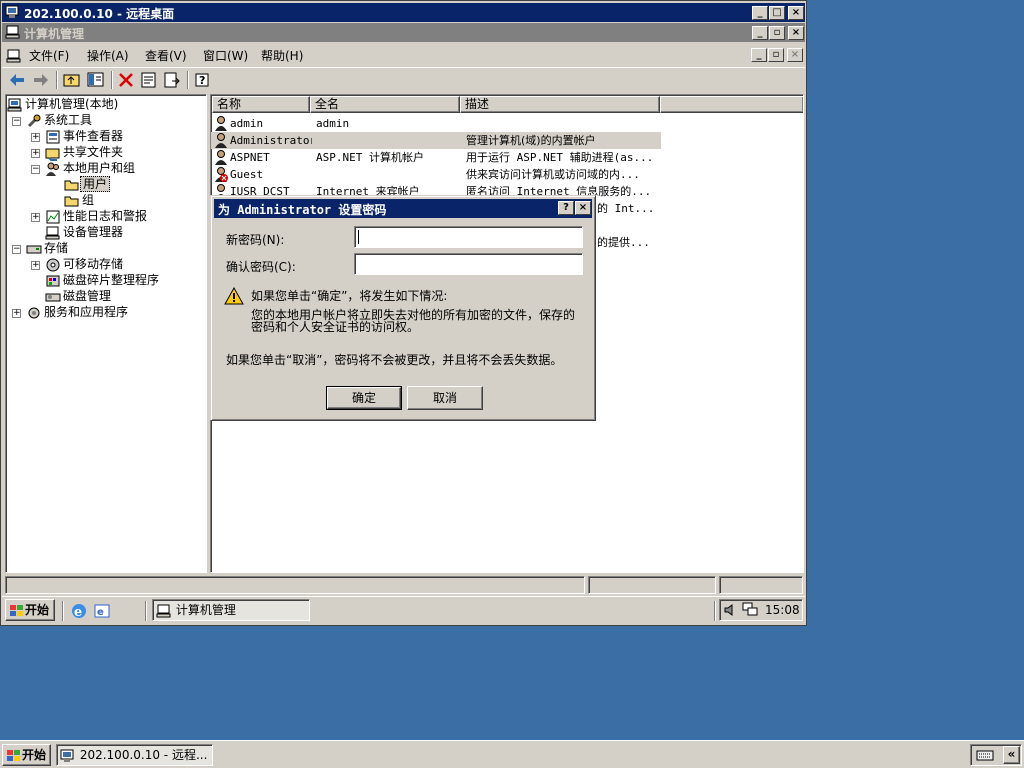  I want to click on confirm-password-label: 确认密码(C):, so click(261, 267).